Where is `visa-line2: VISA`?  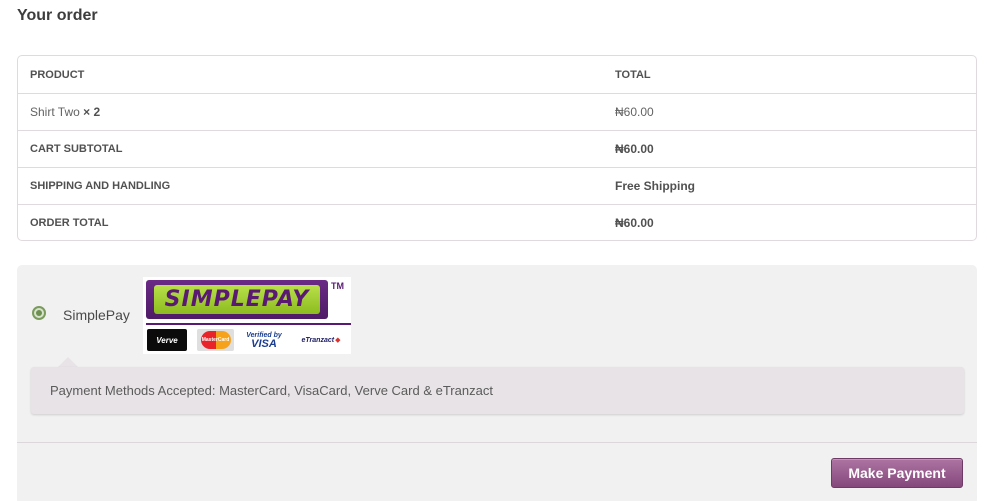 visa-line2: VISA is located at coordinates (264, 344).